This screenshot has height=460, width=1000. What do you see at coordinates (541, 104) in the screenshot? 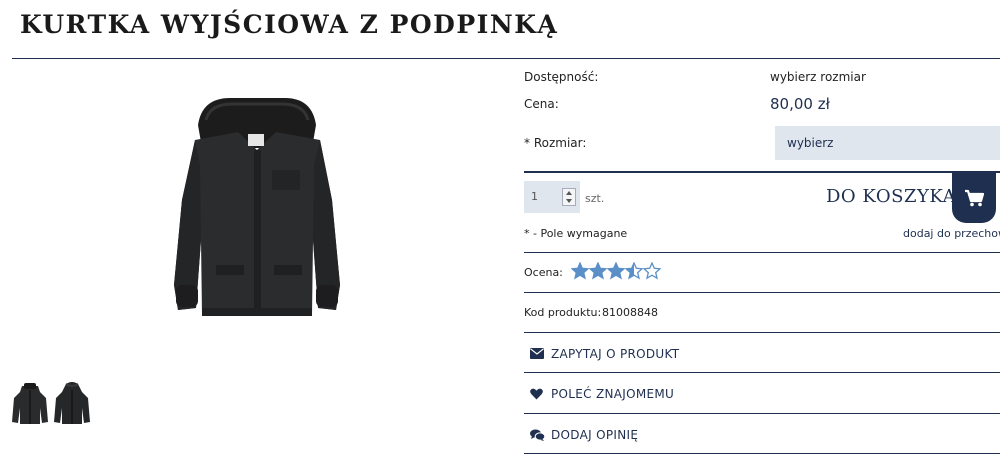
I see `price-label: Cena:` at bounding box center [541, 104].